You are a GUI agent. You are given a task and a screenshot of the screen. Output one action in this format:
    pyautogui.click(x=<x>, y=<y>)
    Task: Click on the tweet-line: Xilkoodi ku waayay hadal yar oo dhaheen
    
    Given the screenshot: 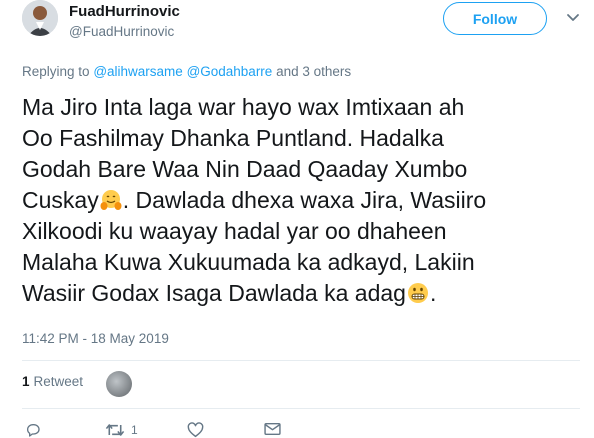 What is the action you would take?
    pyautogui.click(x=234, y=231)
    